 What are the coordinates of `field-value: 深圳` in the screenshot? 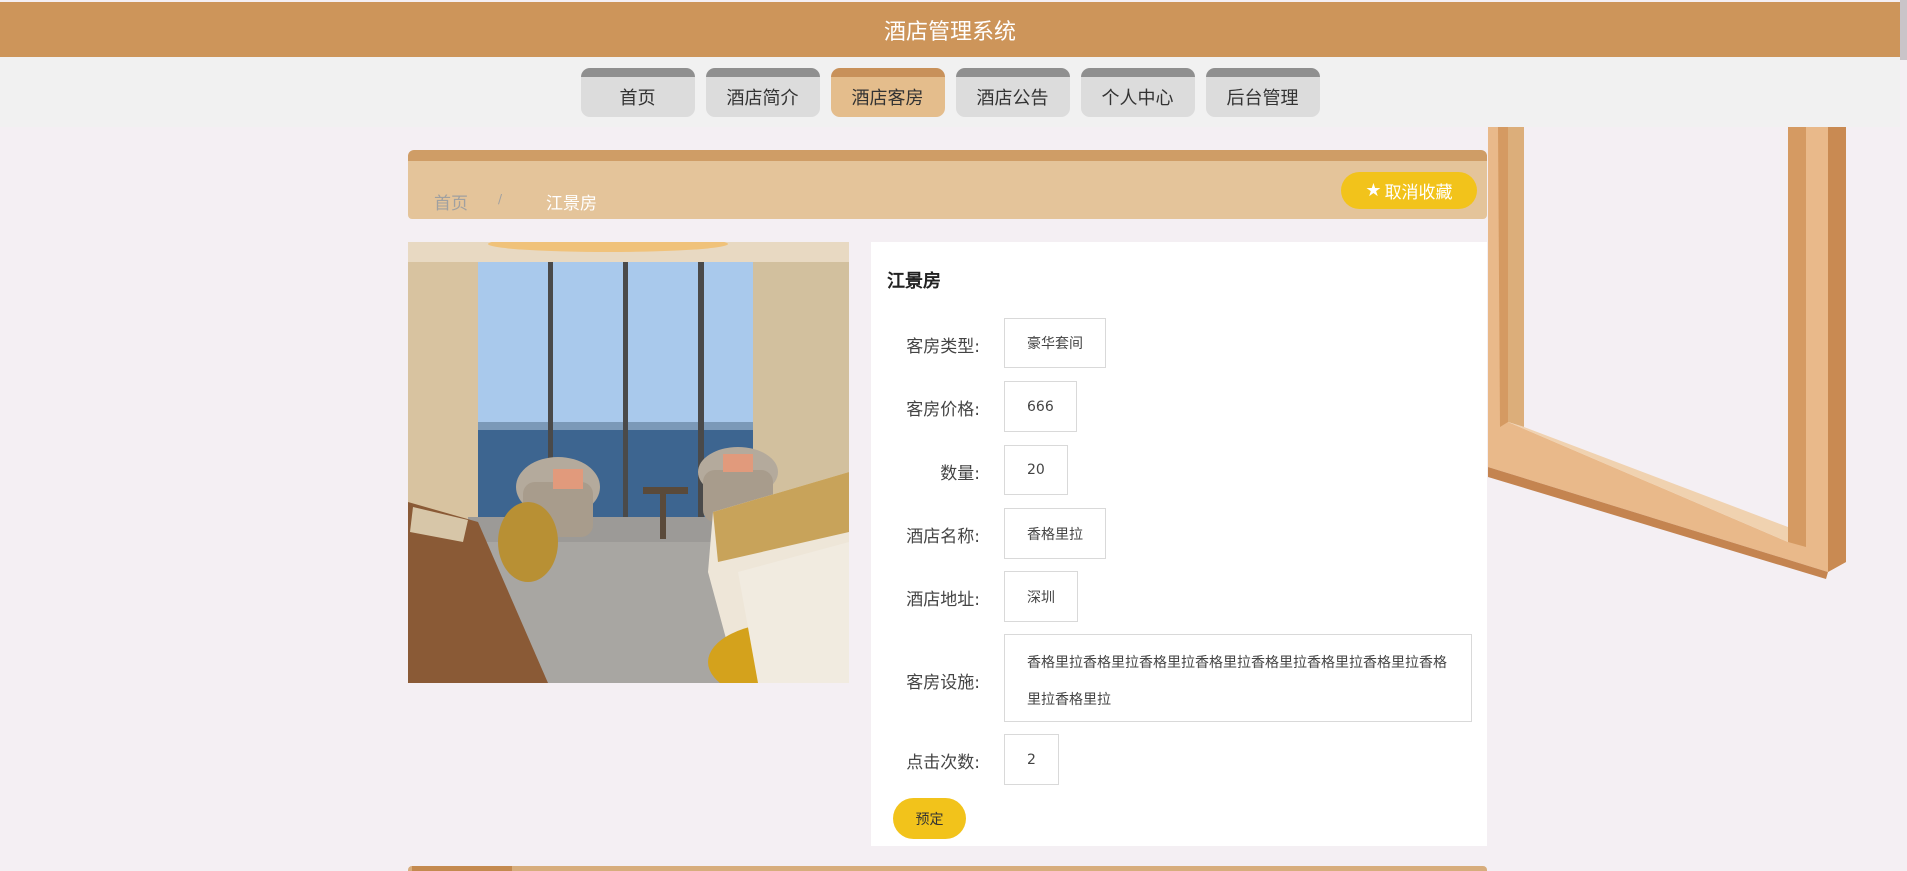 It's located at (1041, 596).